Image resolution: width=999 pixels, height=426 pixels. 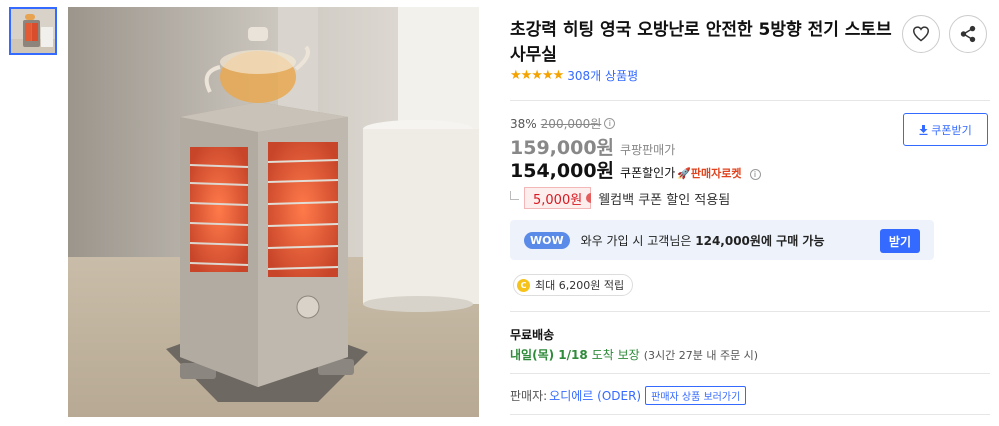 What do you see at coordinates (529, 396) in the screenshot?
I see `seller-label: 판매자:` at bounding box center [529, 396].